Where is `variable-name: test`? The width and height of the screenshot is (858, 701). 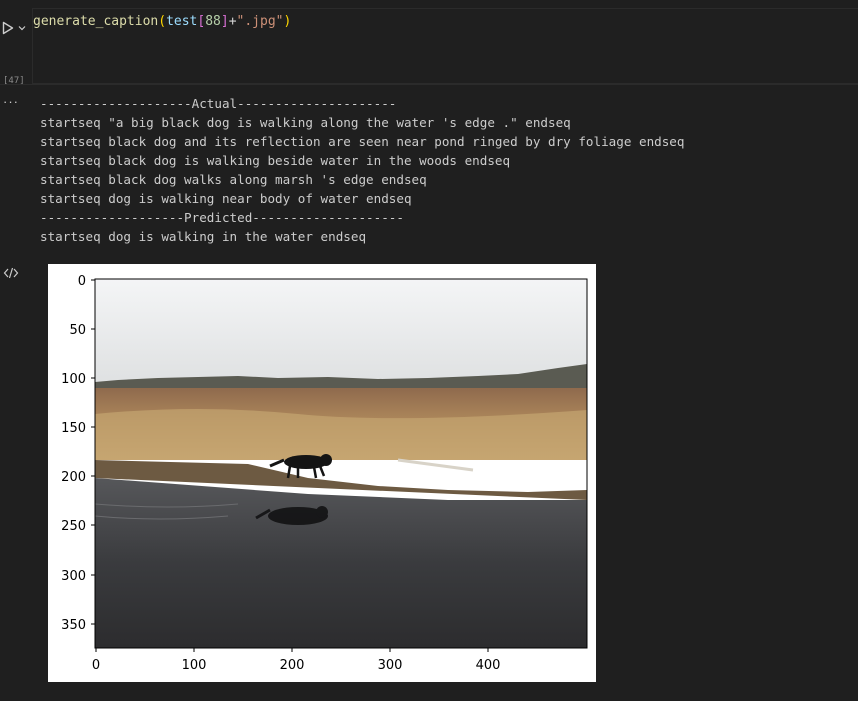 variable-name: test is located at coordinates (182, 21).